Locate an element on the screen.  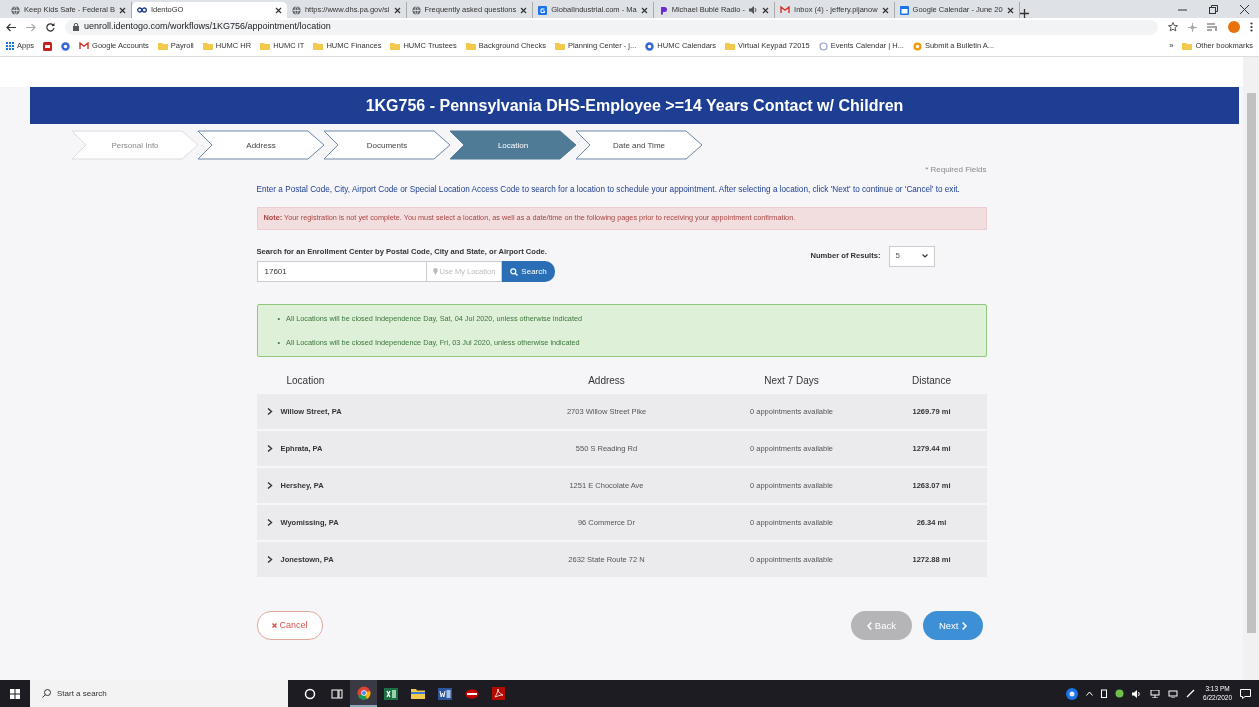
bookmark-logo-icon is located at coordinates (48, 46).